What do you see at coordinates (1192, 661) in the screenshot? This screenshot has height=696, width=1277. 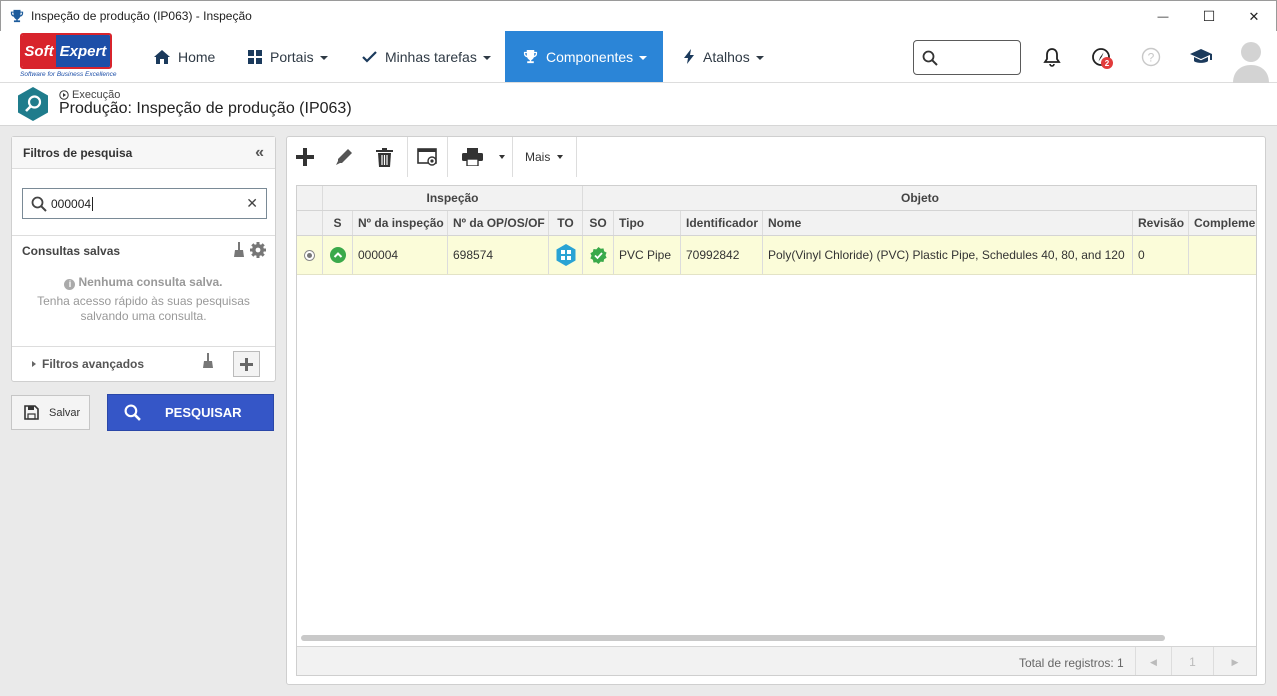 I see `current-page: 1` at bounding box center [1192, 661].